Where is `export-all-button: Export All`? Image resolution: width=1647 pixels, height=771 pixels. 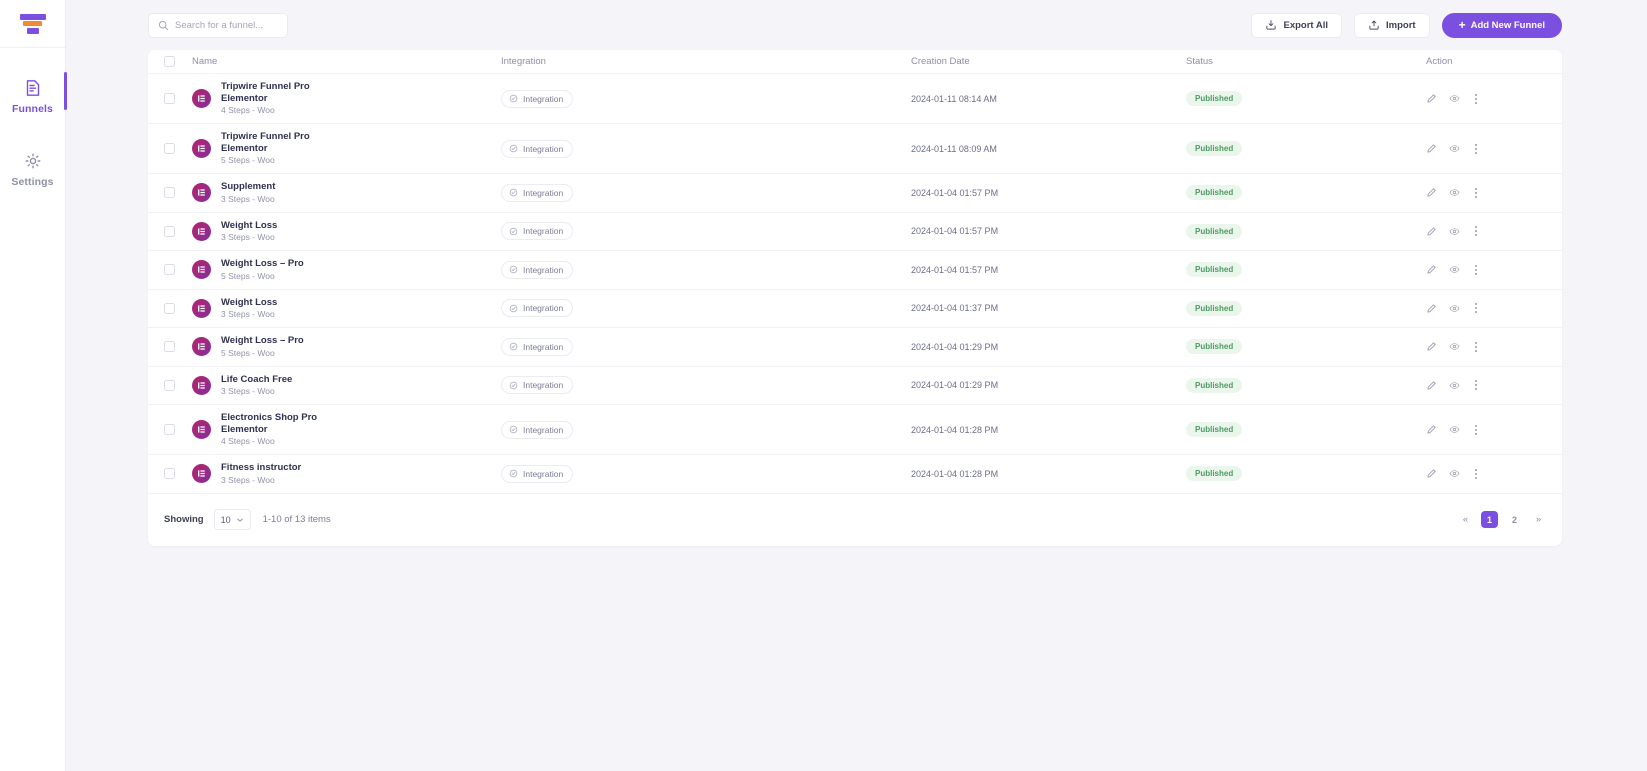
export-all-button: Export All is located at coordinates (1296, 25).